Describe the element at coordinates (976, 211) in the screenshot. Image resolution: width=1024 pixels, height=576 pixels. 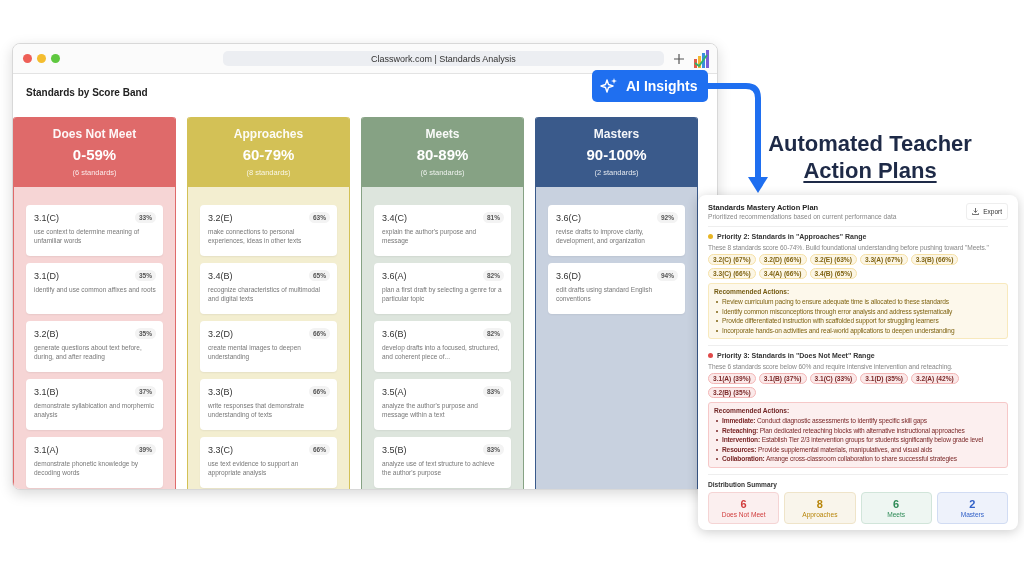
I see `download-icon` at that location.